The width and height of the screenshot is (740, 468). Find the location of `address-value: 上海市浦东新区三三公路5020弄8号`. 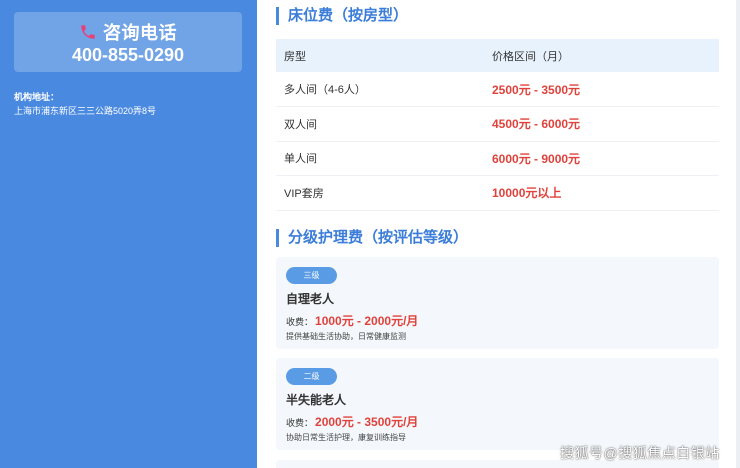

address-value: 上海市浦东新区三三公路5020弄8号 is located at coordinates (85, 111).